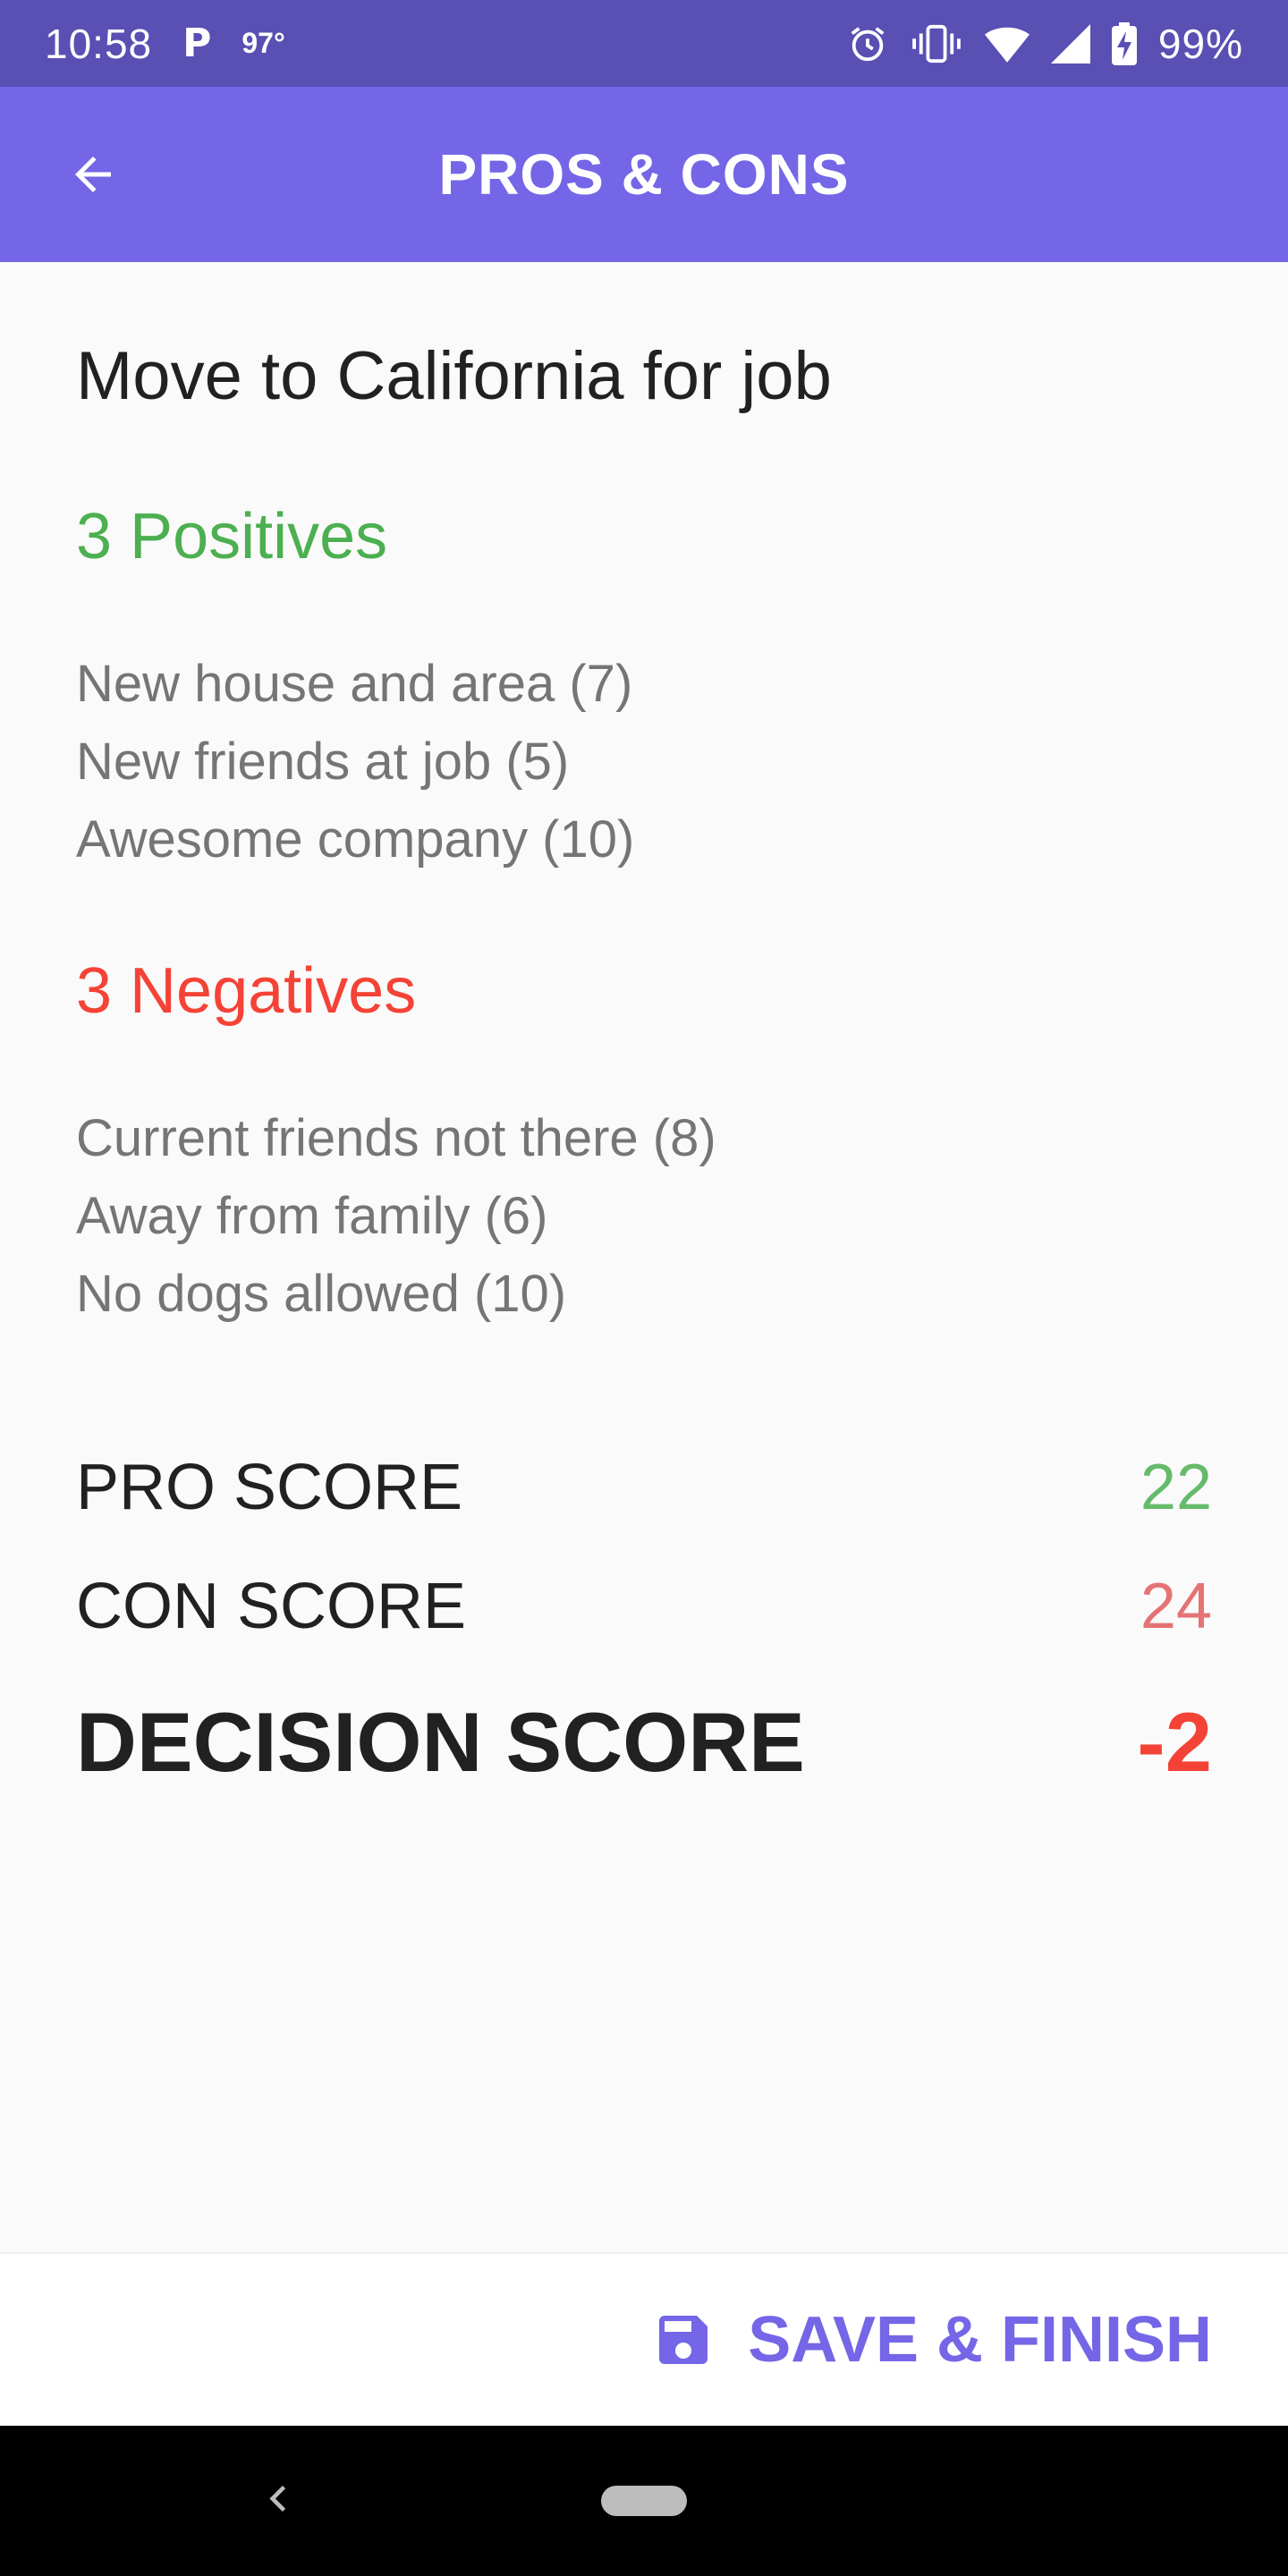 Image resolution: width=1288 pixels, height=2576 pixels. Describe the element at coordinates (454, 376) in the screenshot. I see `decision-title: Move to California for job` at that location.